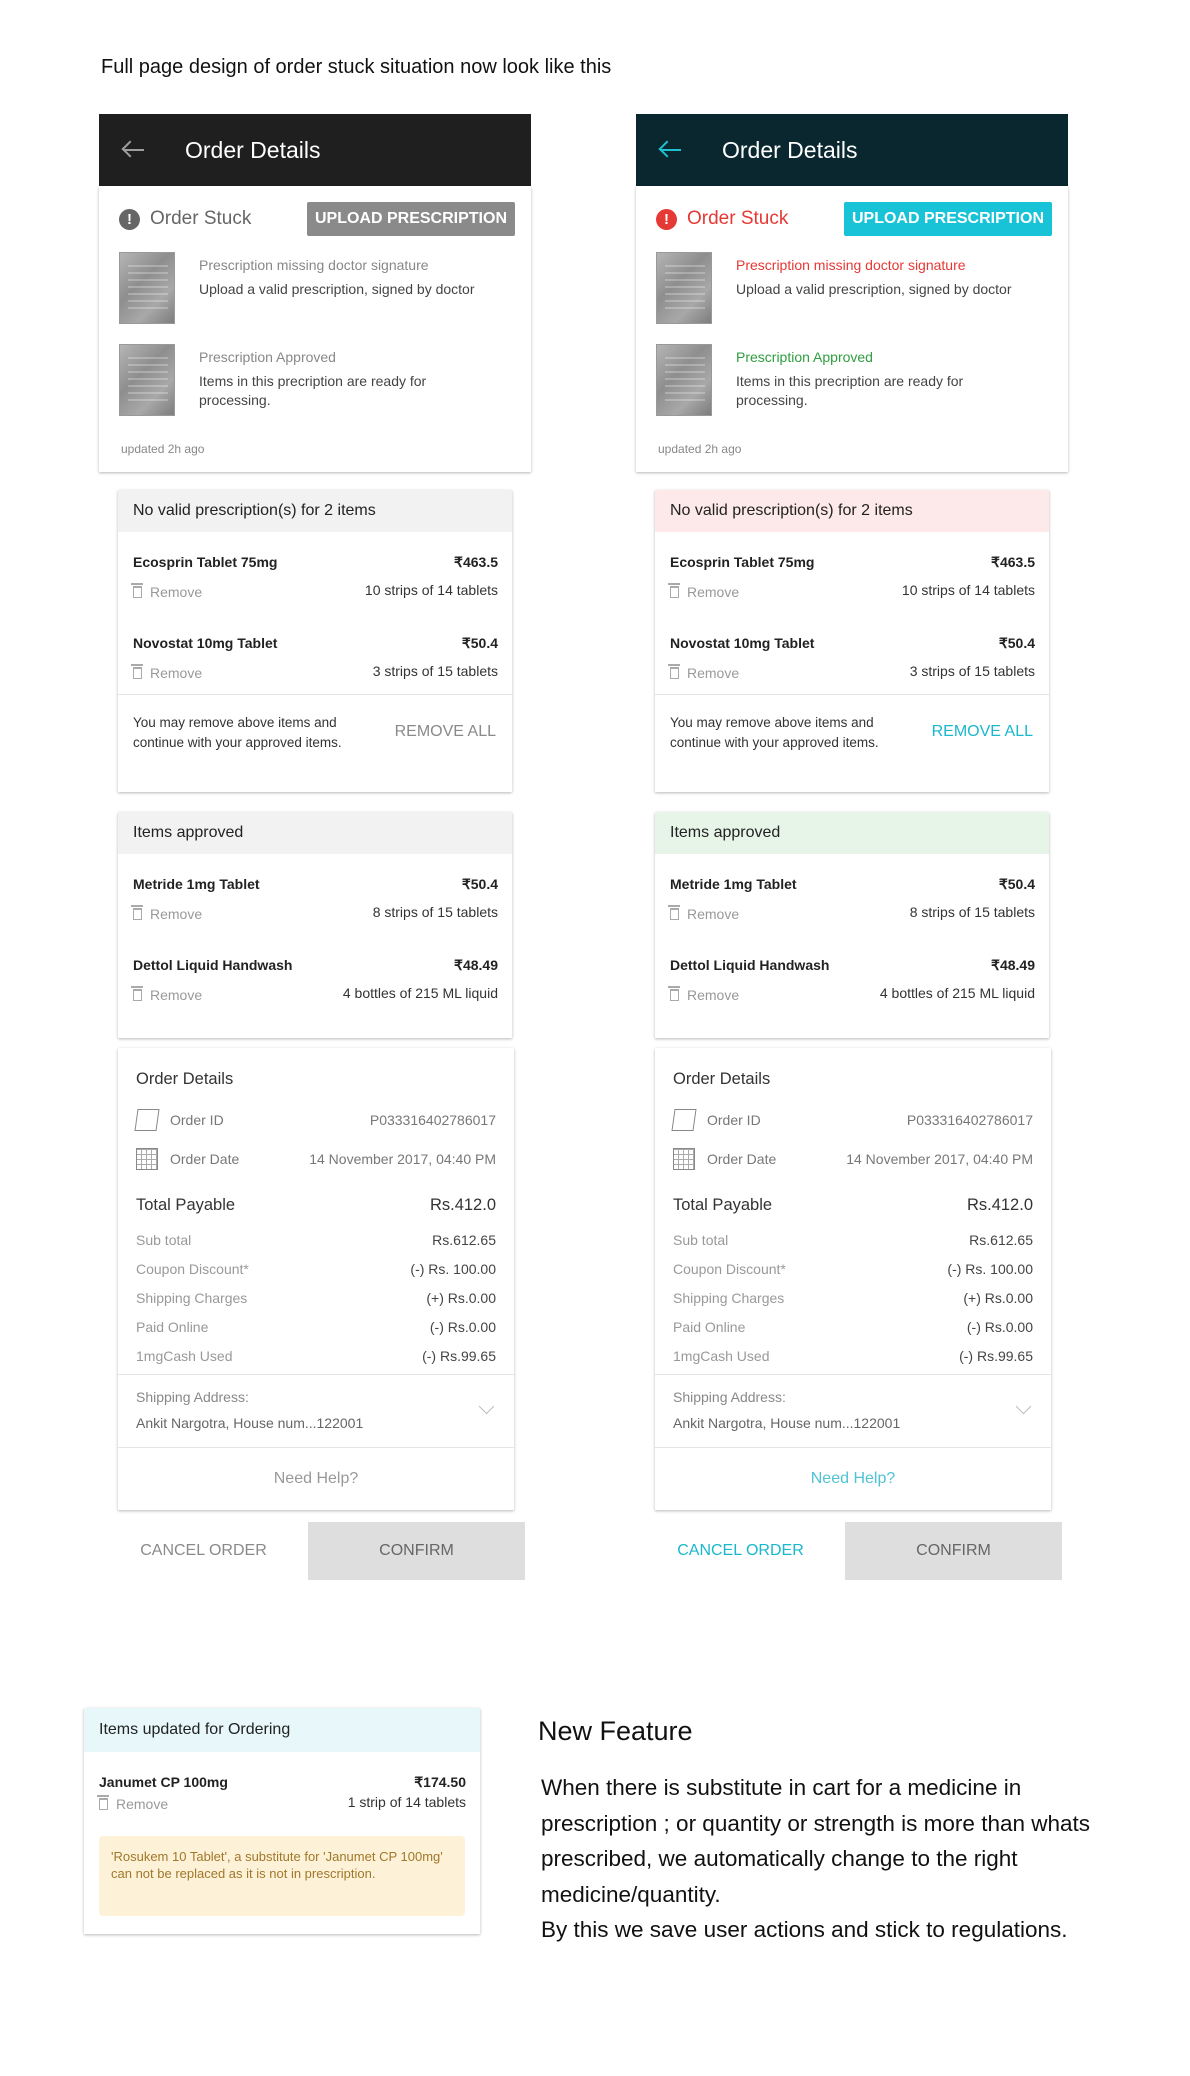 The width and height of the screenshot is (1190, 2076). Describe the element at coordinates (192, 1269) in the screenshot. I see `summary-label: Coupon Discount*` at that location.